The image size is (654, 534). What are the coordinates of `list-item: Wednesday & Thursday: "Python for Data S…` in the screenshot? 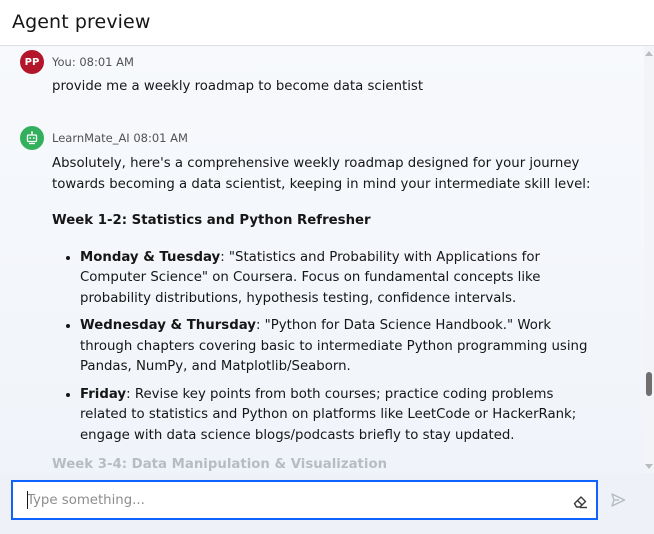 It's located at (336, 347).